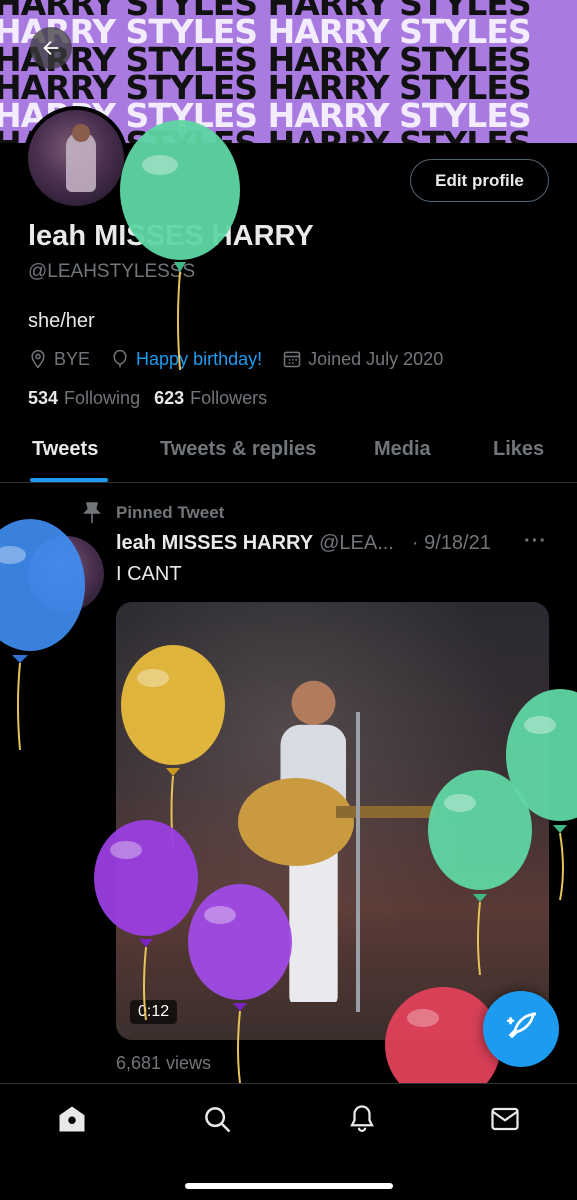  Describe the element at coordinates (376, 358) in the screenshot. I see `joined-text: Joined July 2020` at that location.